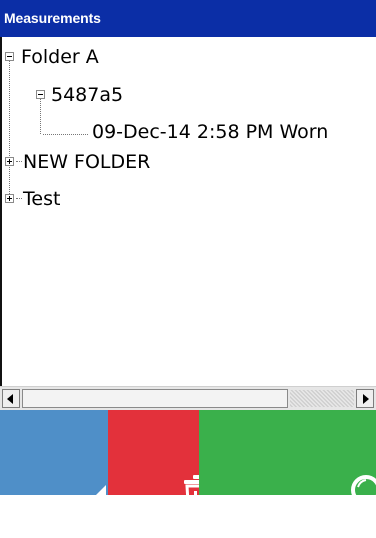 This screenshot has height=538, width=376. What do you see at coordinates (52, 18) in the screenshot?
I see `window-title: Measurements` at bounding box center [52, 18].